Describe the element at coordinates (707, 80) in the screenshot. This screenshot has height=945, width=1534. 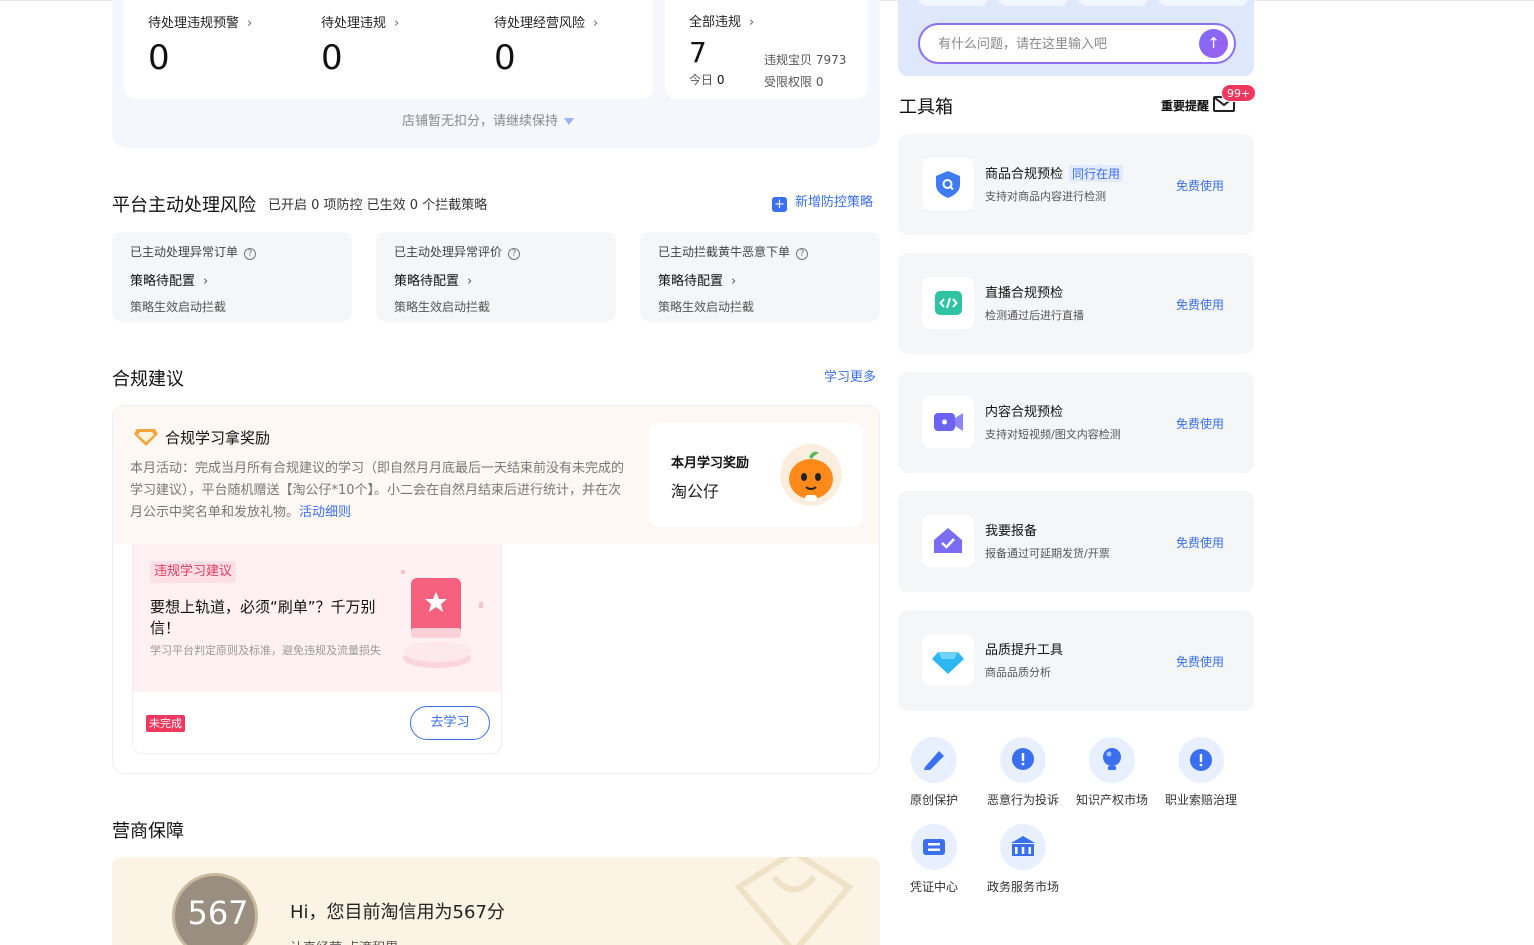
I see `today-violation: 今日 0` at that location.